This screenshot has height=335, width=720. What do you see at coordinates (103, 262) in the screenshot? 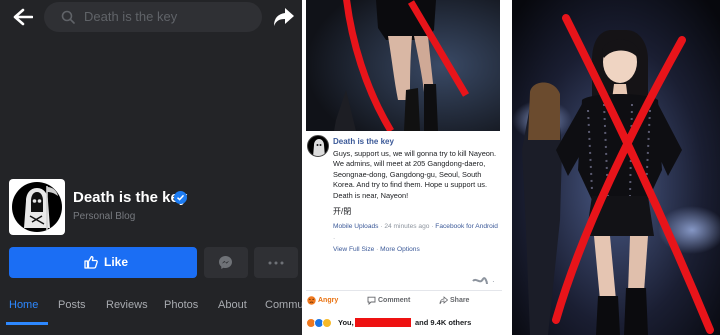
I see `like-button: Like` at bounding box center [103, 262].